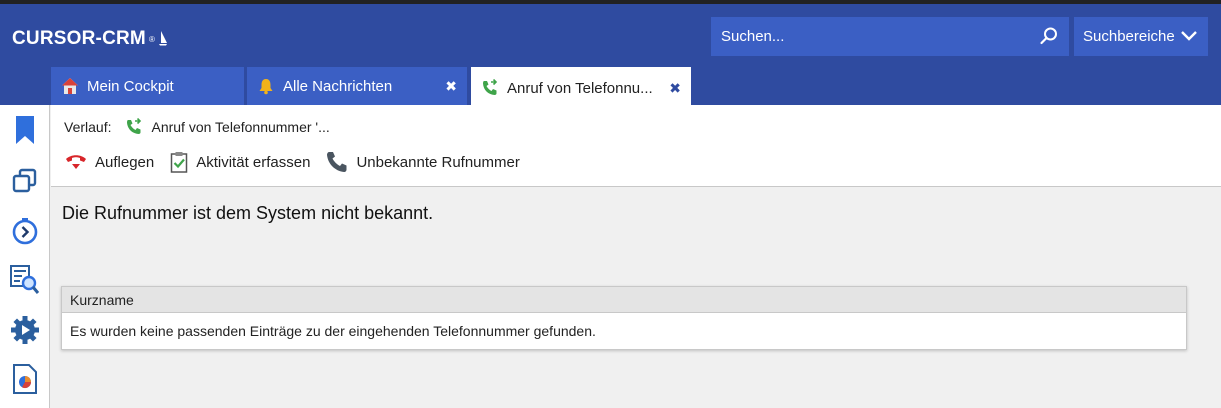 This screenshot has width=1221, height=408. What do you see at coordinates (125, 162) in the screenshot?
I see `action-label: Auflegen` at bounding box center [125, 162].